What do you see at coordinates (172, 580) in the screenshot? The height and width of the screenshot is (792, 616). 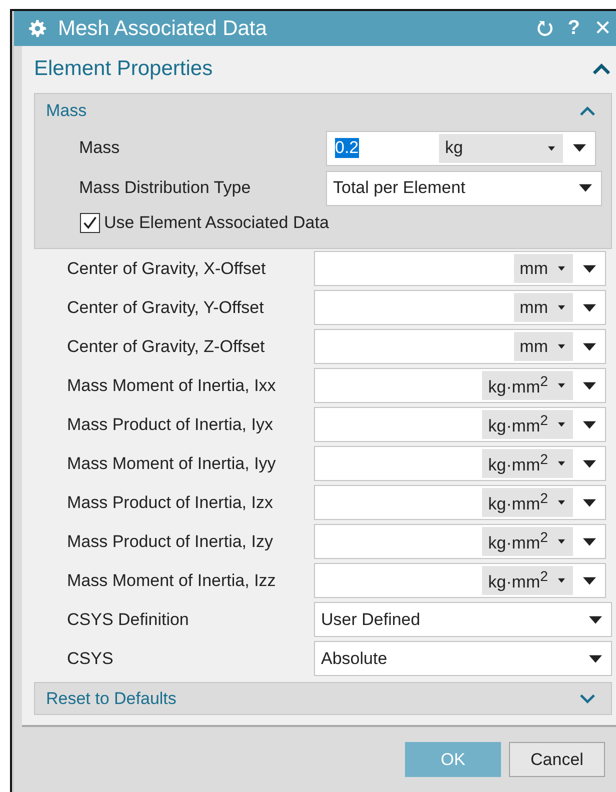 I see `field-label: Mass Moment of Inertia, Izz` at bounding box center [172, 580].